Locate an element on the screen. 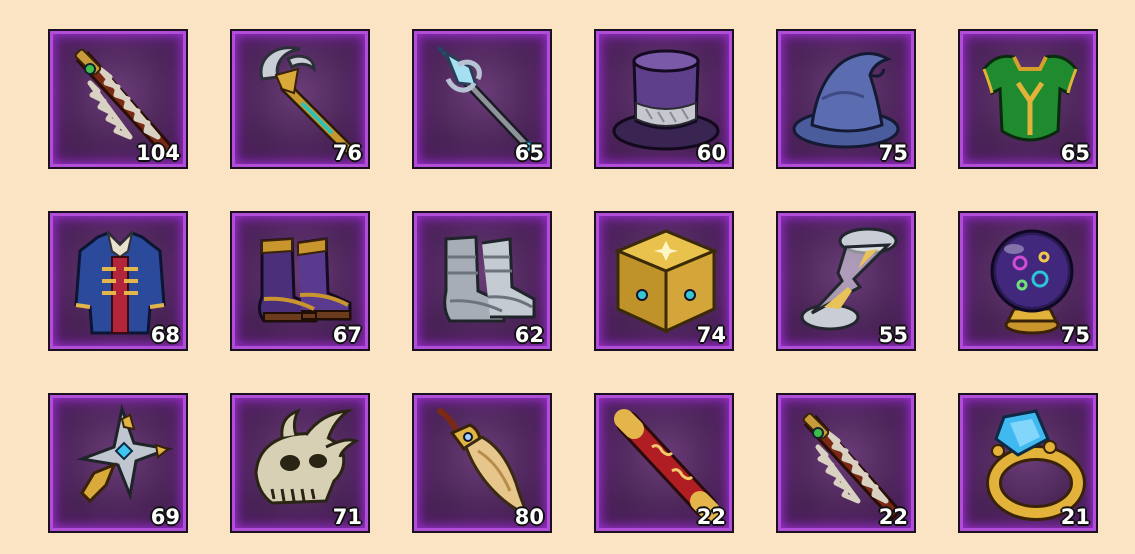 The width and height of the screenshot is (1135, 554). item-slot-crescent-staff: 76 is located at coordinates (300, 99).